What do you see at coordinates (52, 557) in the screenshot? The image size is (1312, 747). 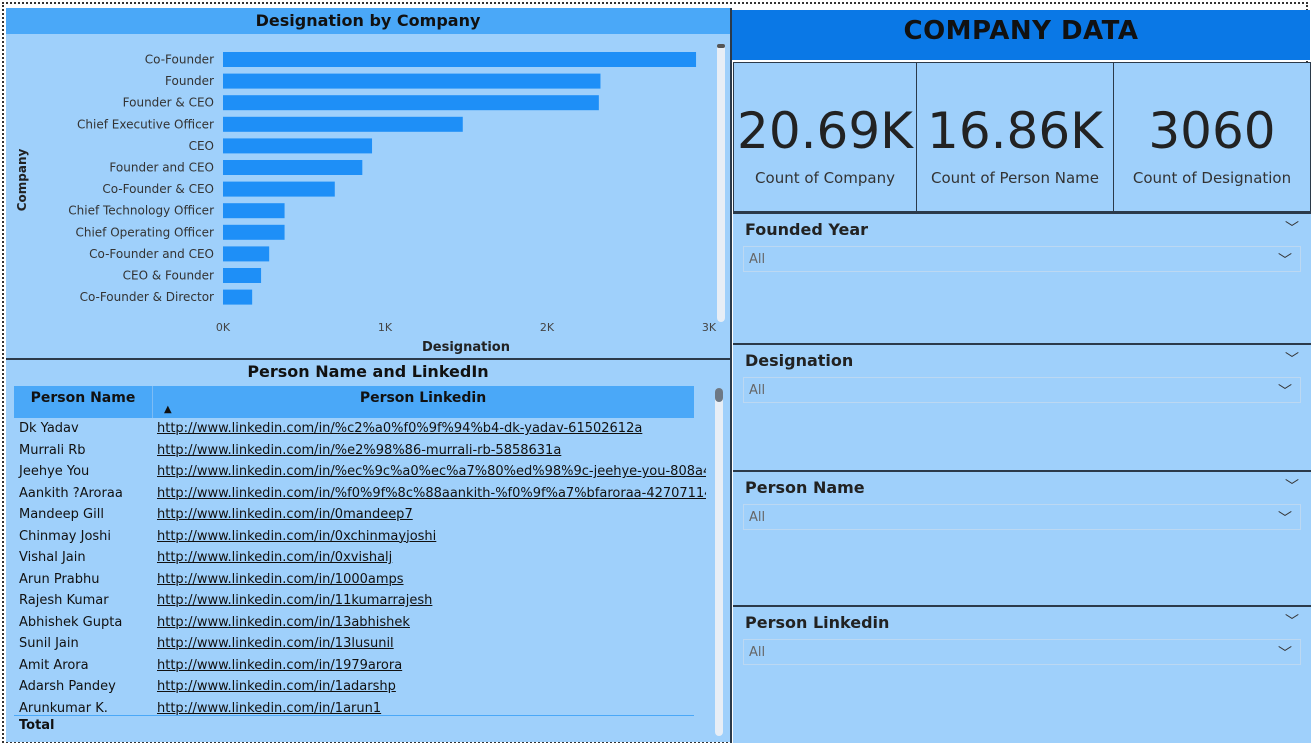 I see `person-name-cell: Vishal Jain` at bounding box center [52, 557].